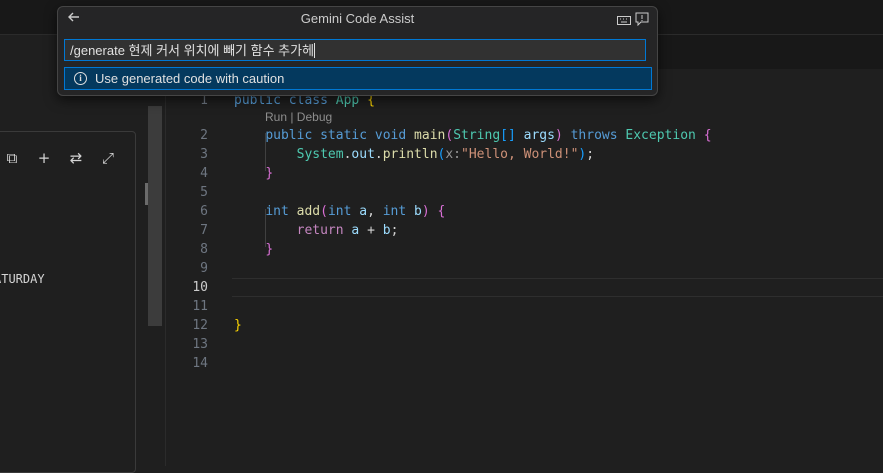 This screenshot has height=473, width=883. I want to click on code-token: main, so click(430, 135).